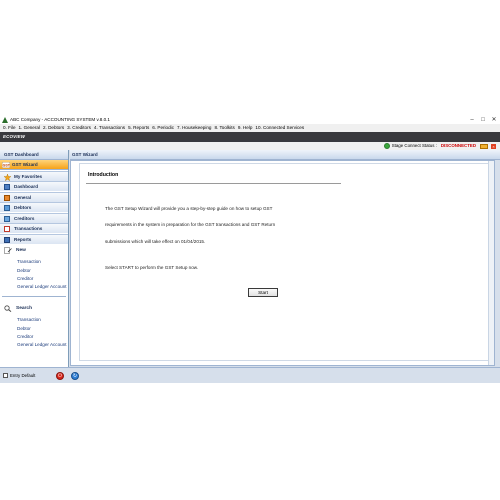 The height and width of the screenshot is (500, 500). I want to click on new-gl-account-link: General Ledger Account, so click(42, 286).